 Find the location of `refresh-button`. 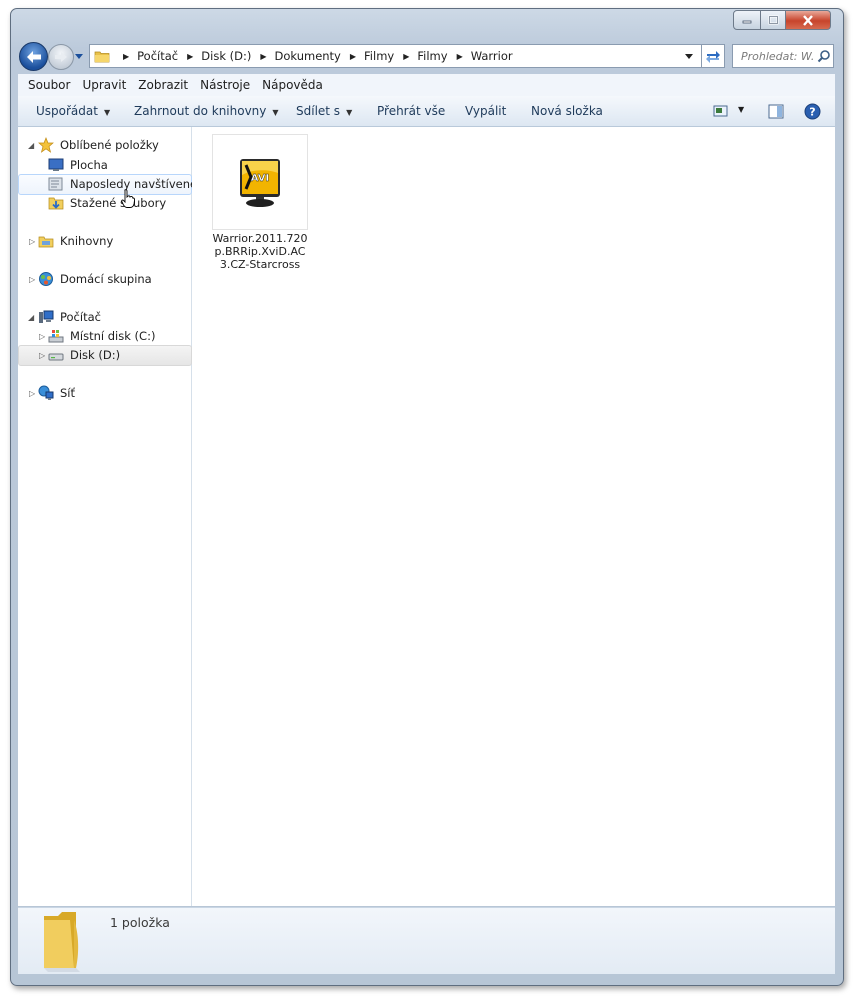

refresh-button is located at coordinates (713, 56).